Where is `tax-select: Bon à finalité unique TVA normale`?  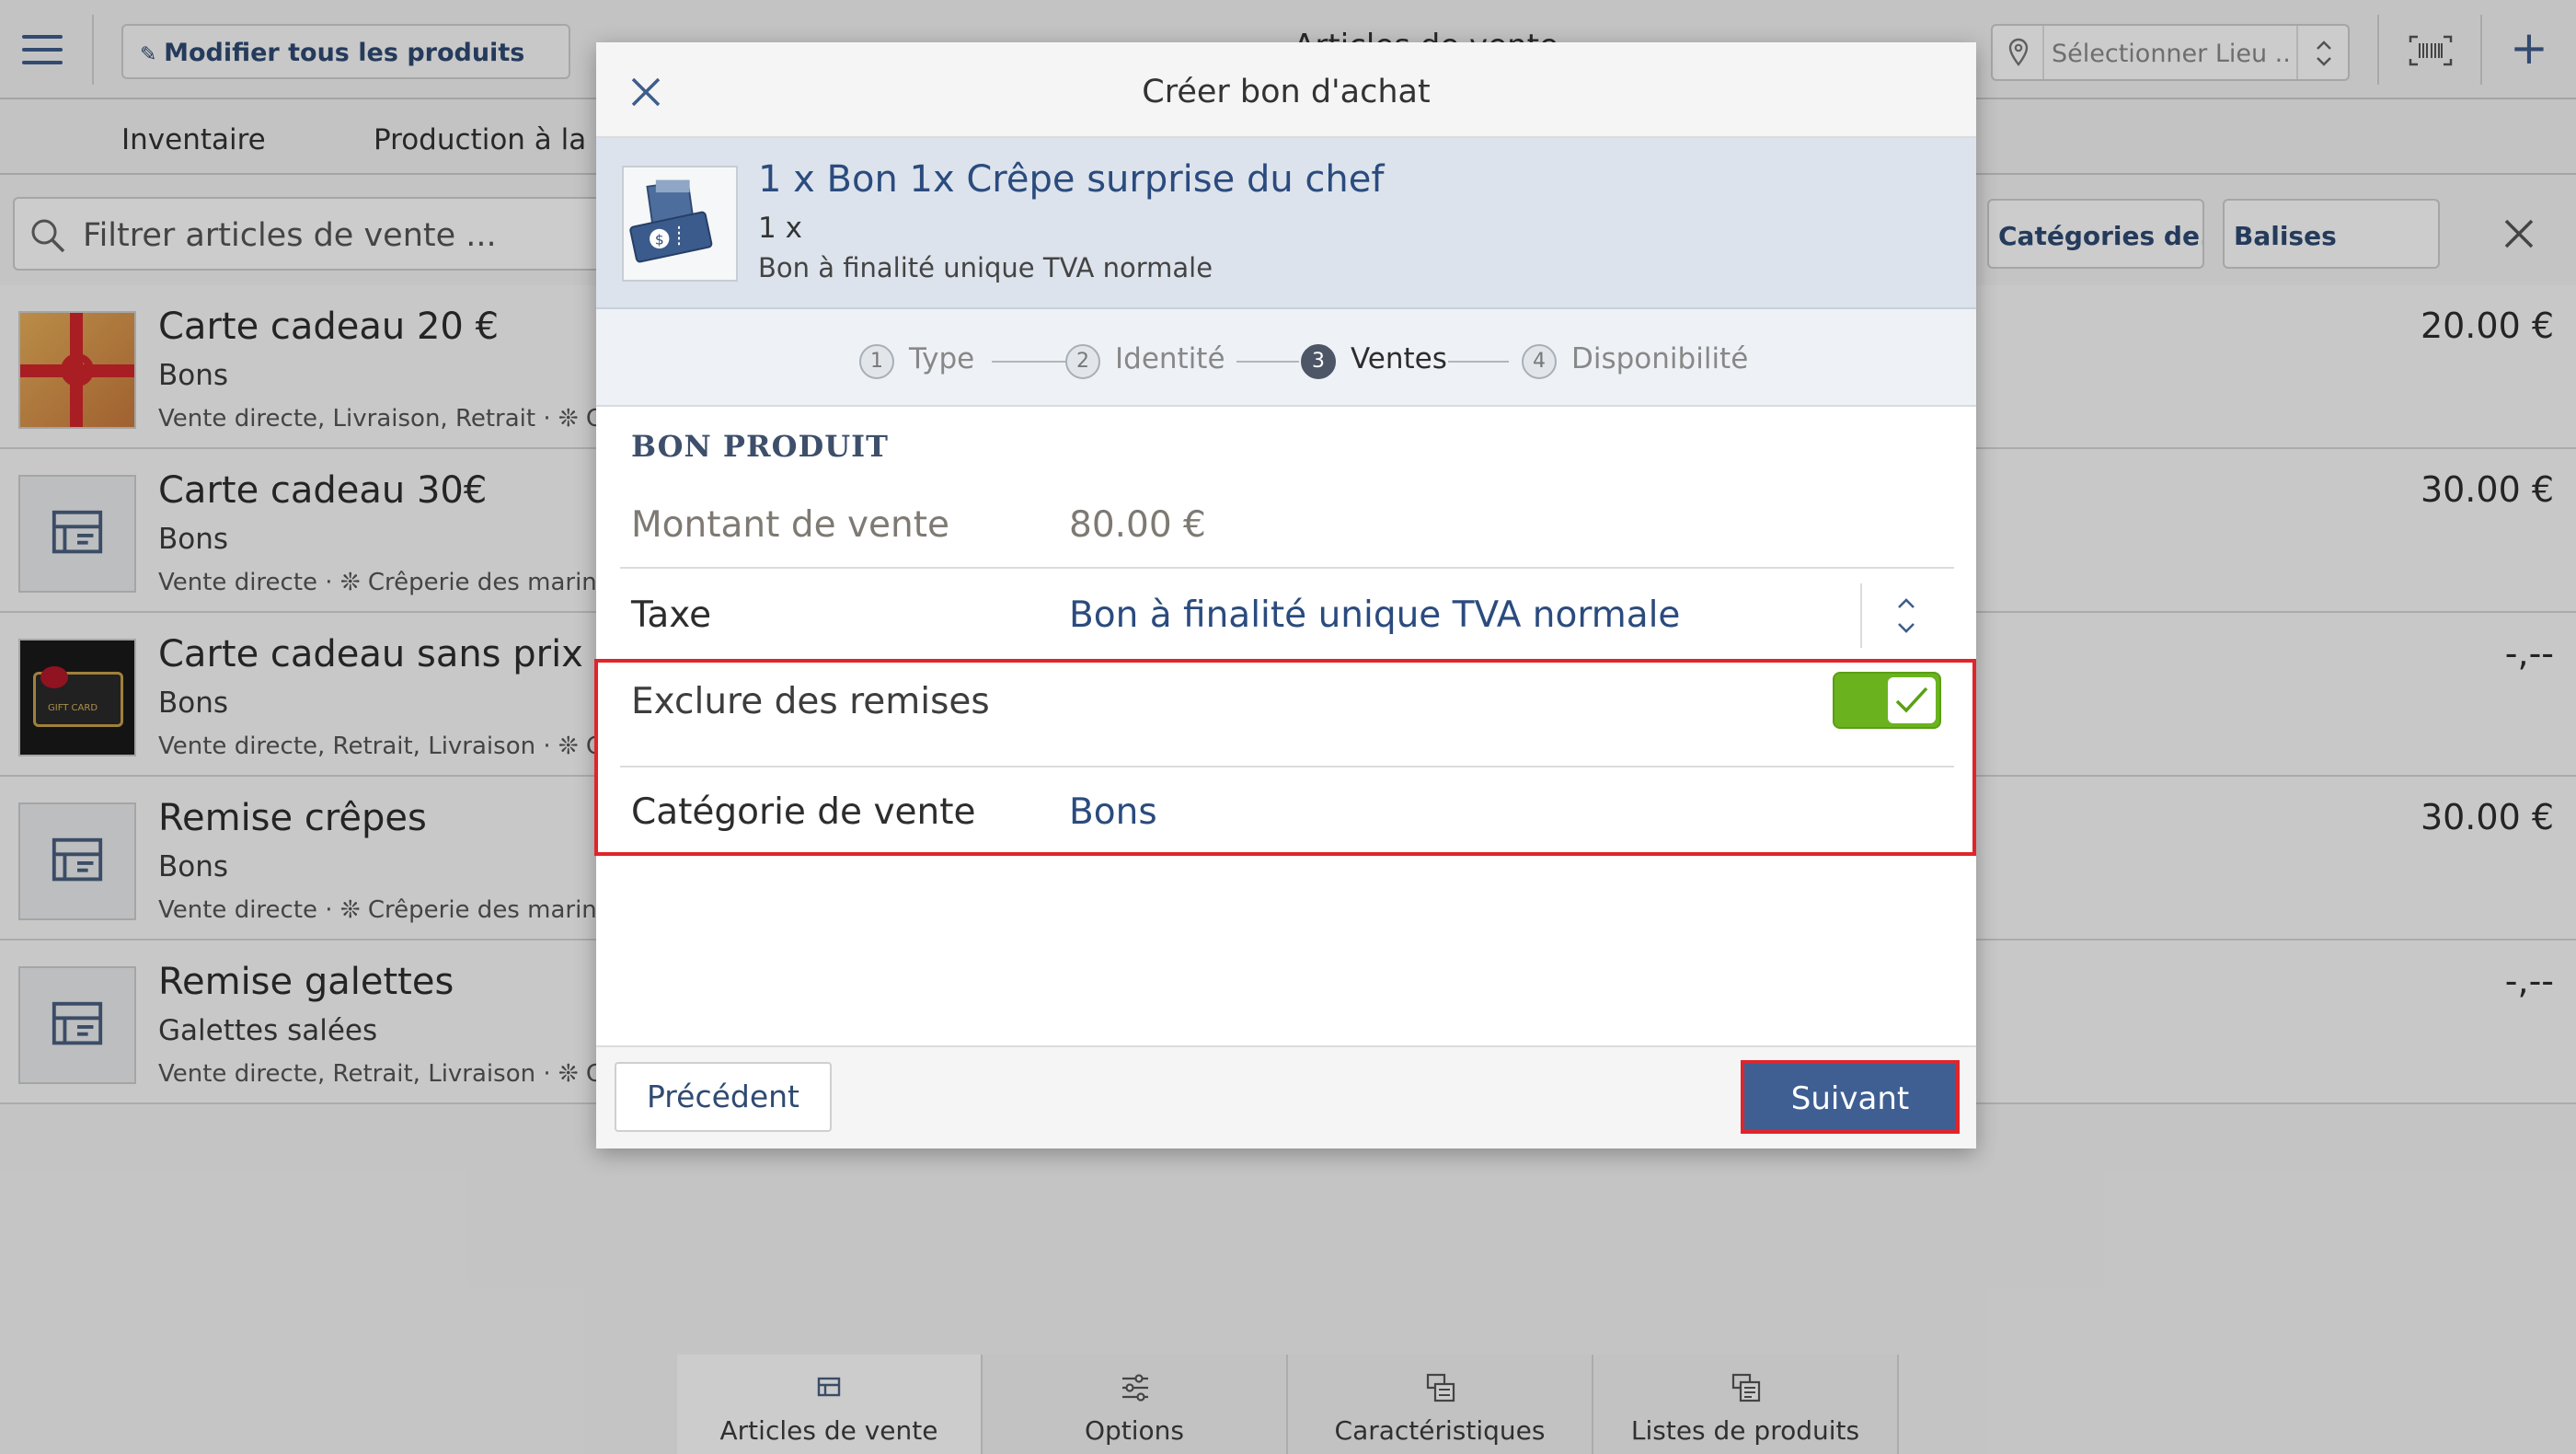
tax-select: Bon à finalité unique TVA normale is located at coordinates (1374, 615).